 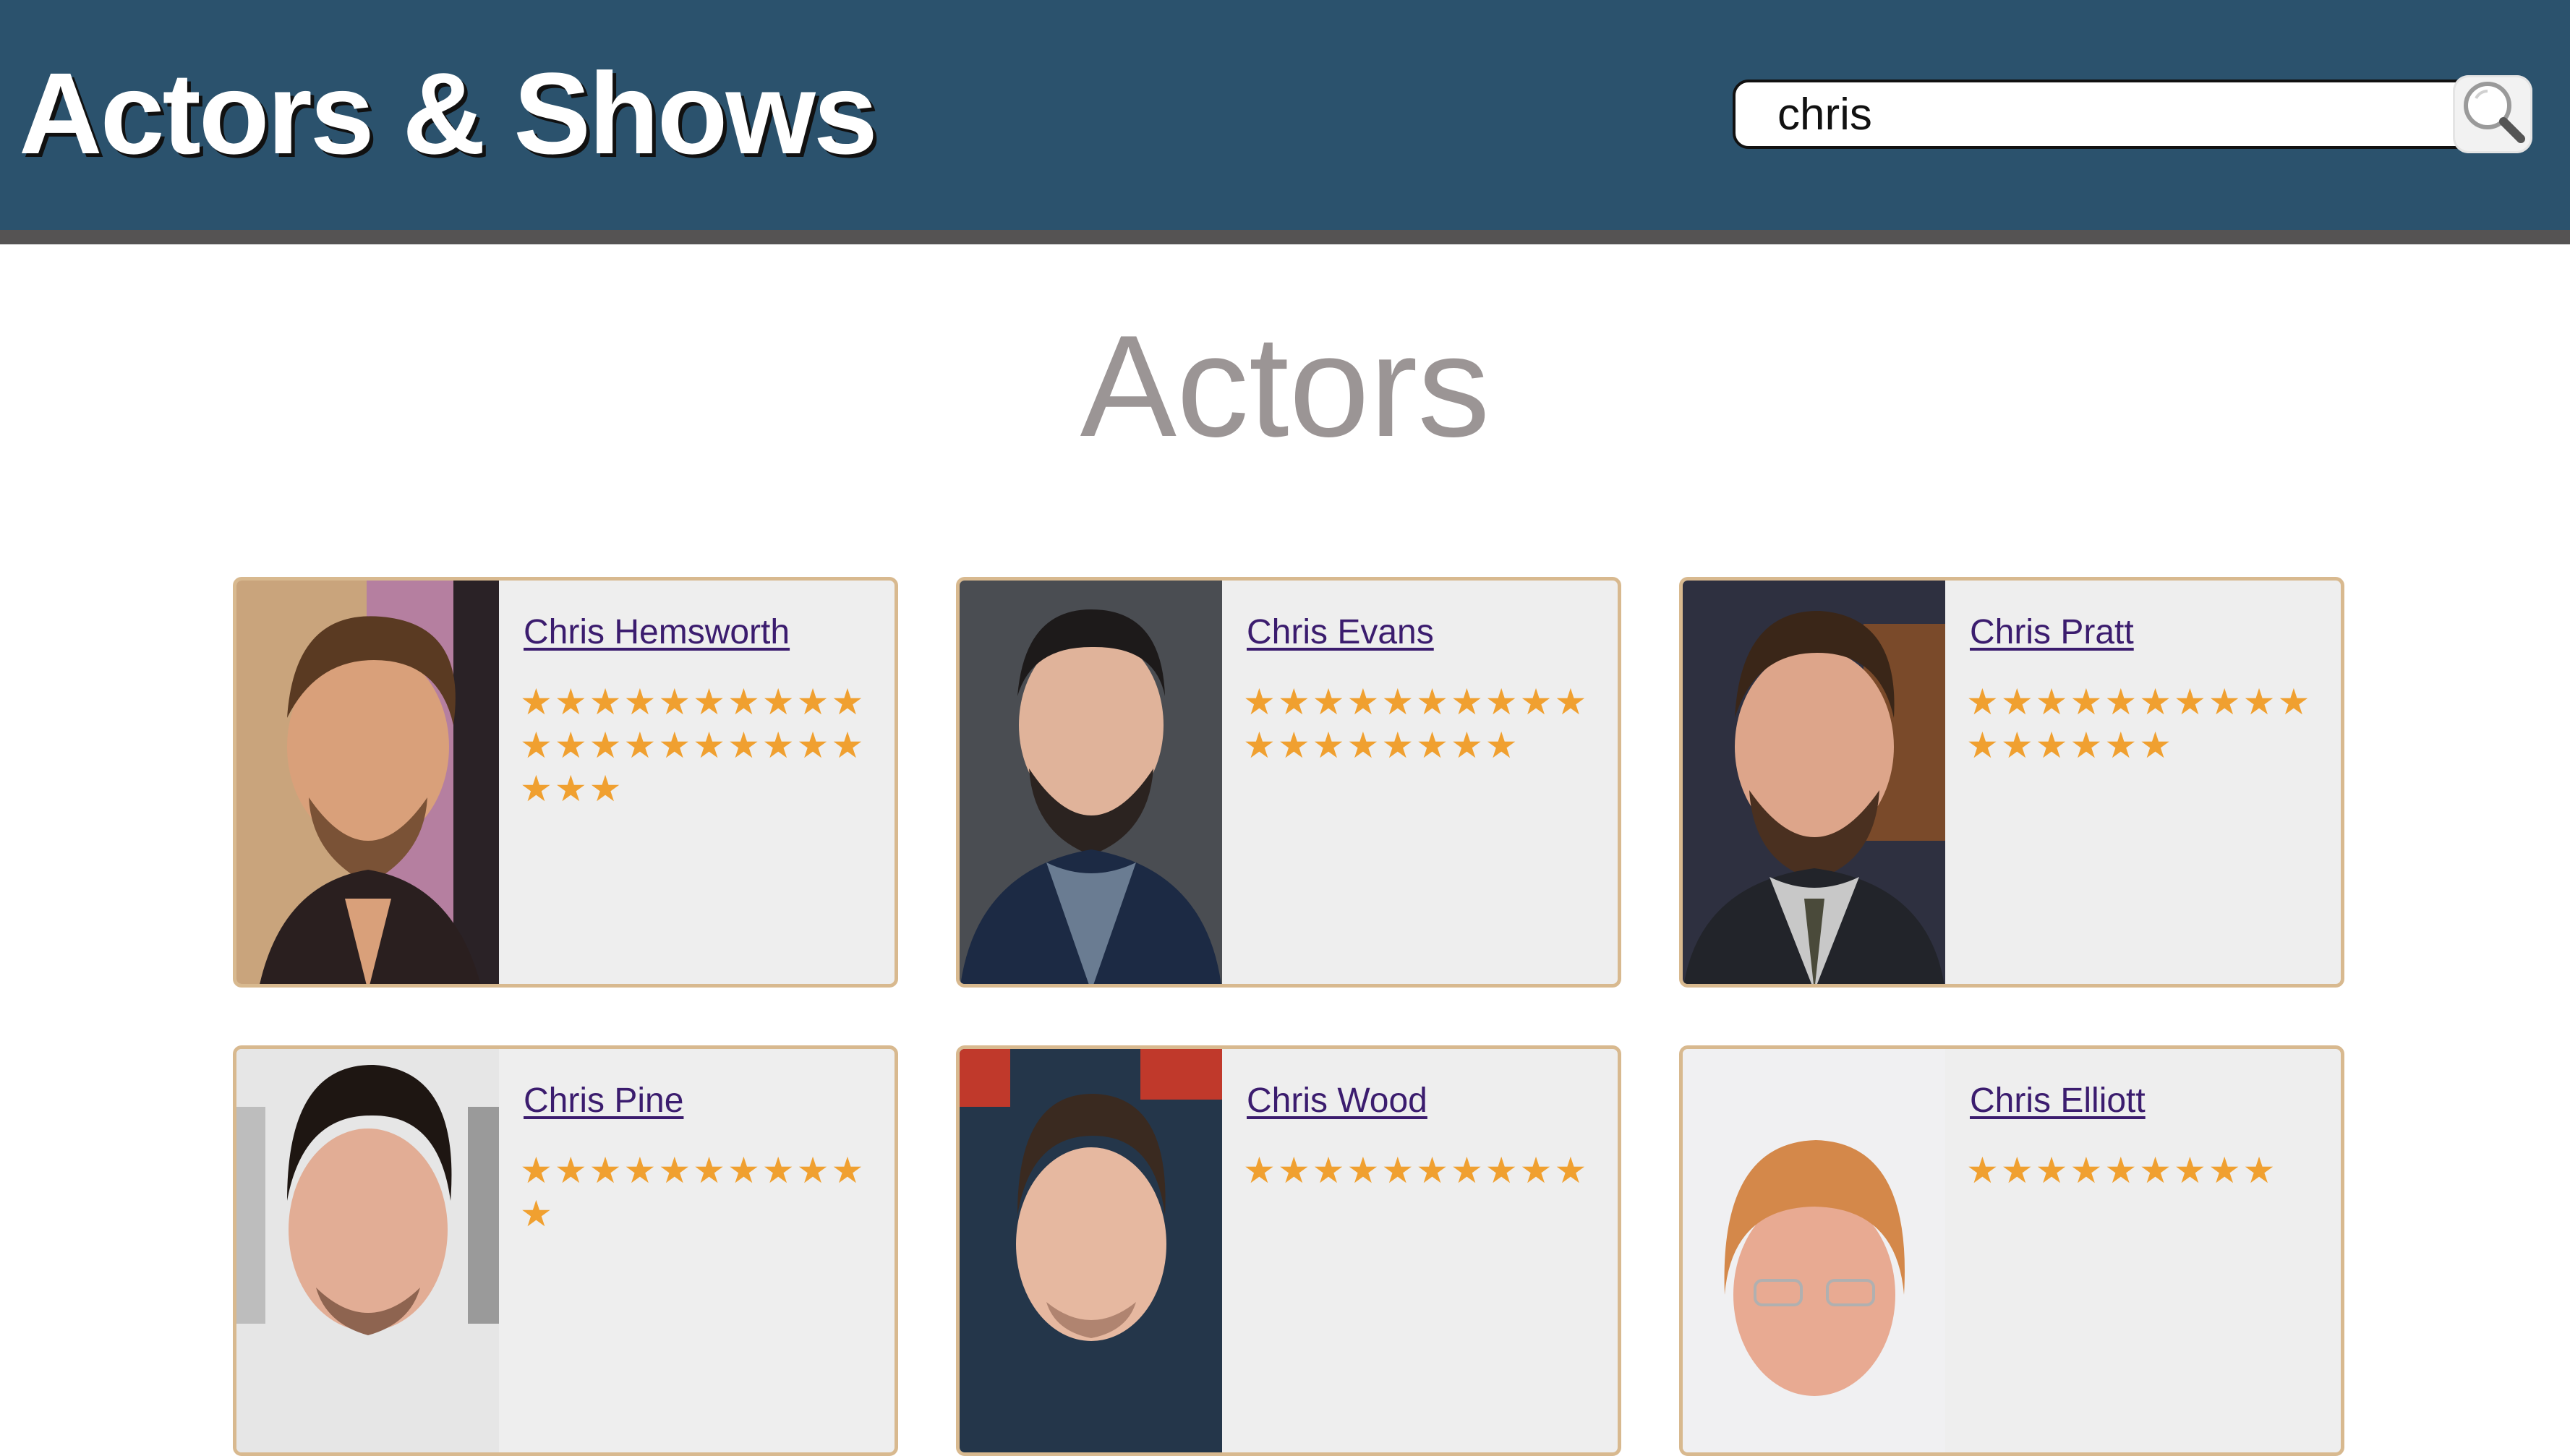 I want to click on actor-name-link: Chris Pratt, so click(x=2052, y=632).